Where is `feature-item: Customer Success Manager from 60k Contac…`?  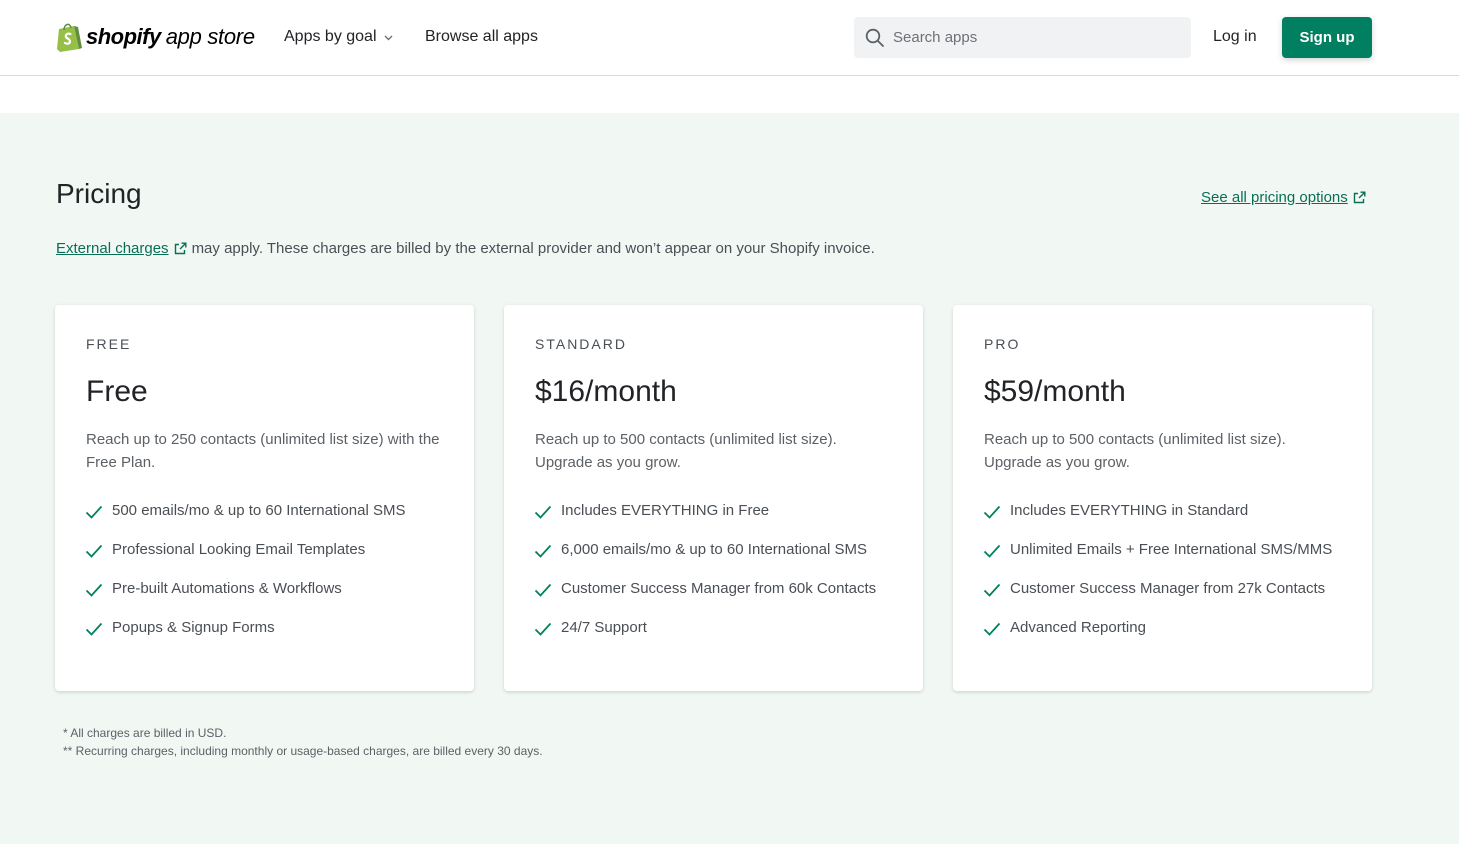
feature-item: Customer Success Manager from 60k Contac… is located at coordinates (704, 599).